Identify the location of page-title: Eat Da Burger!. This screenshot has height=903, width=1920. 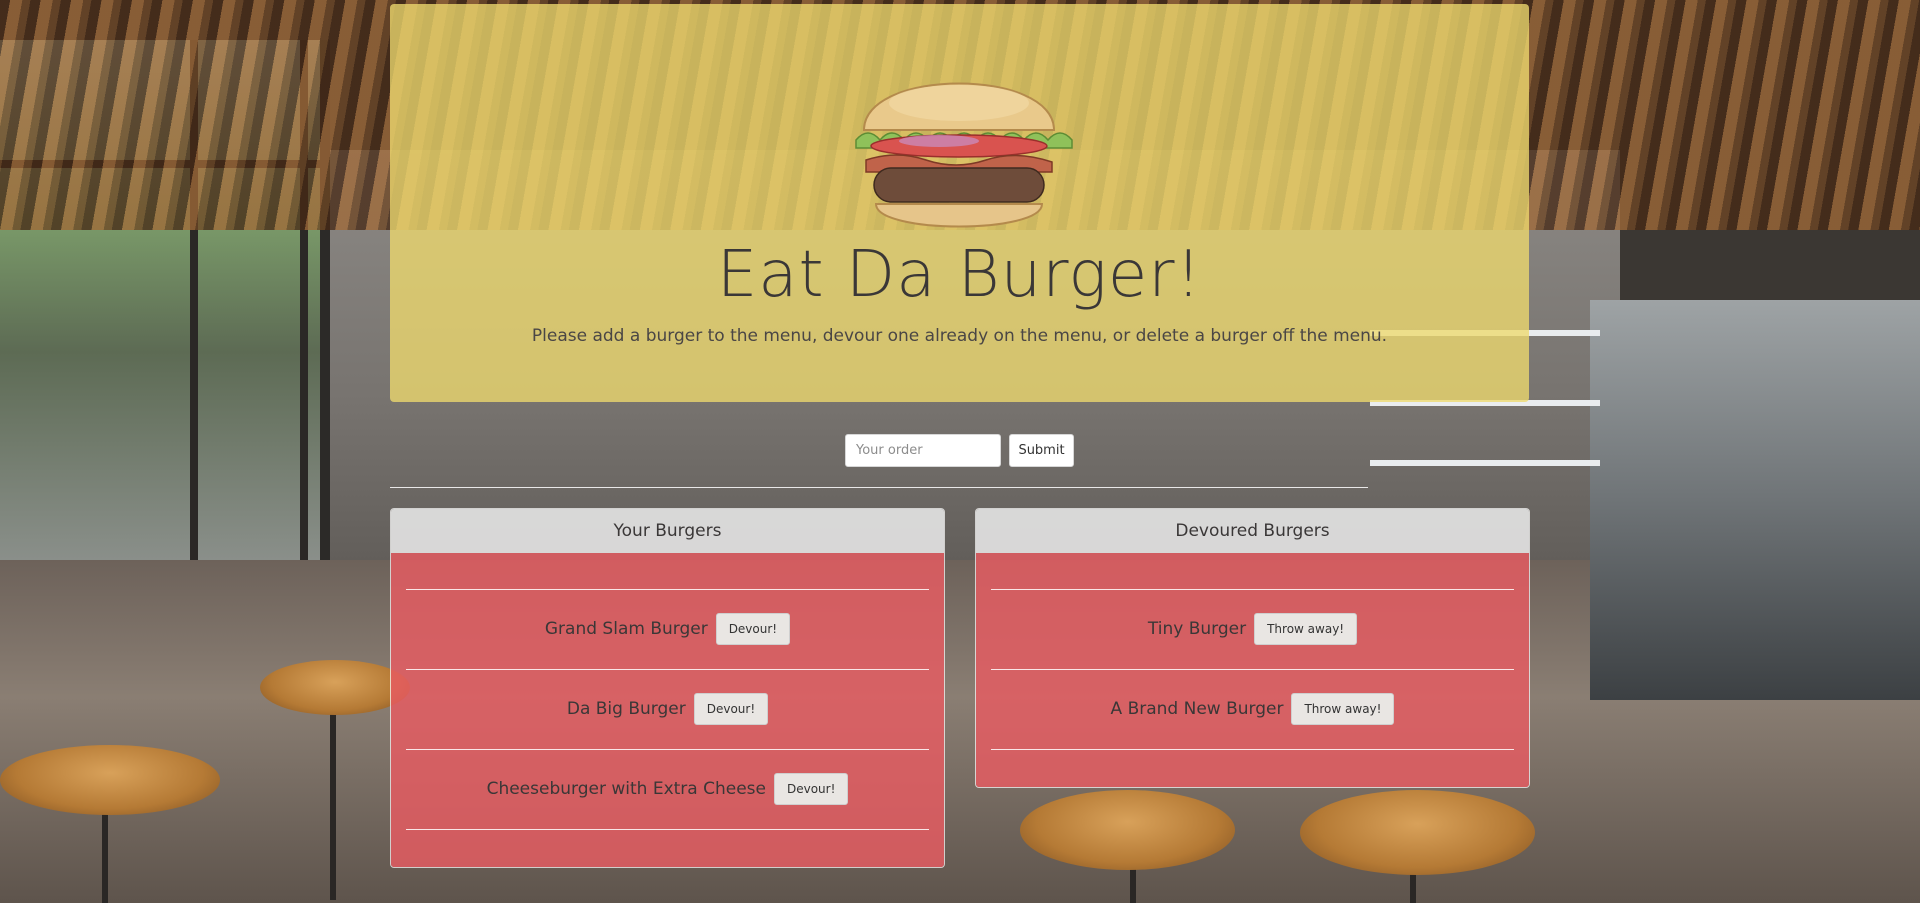
(959, 275).